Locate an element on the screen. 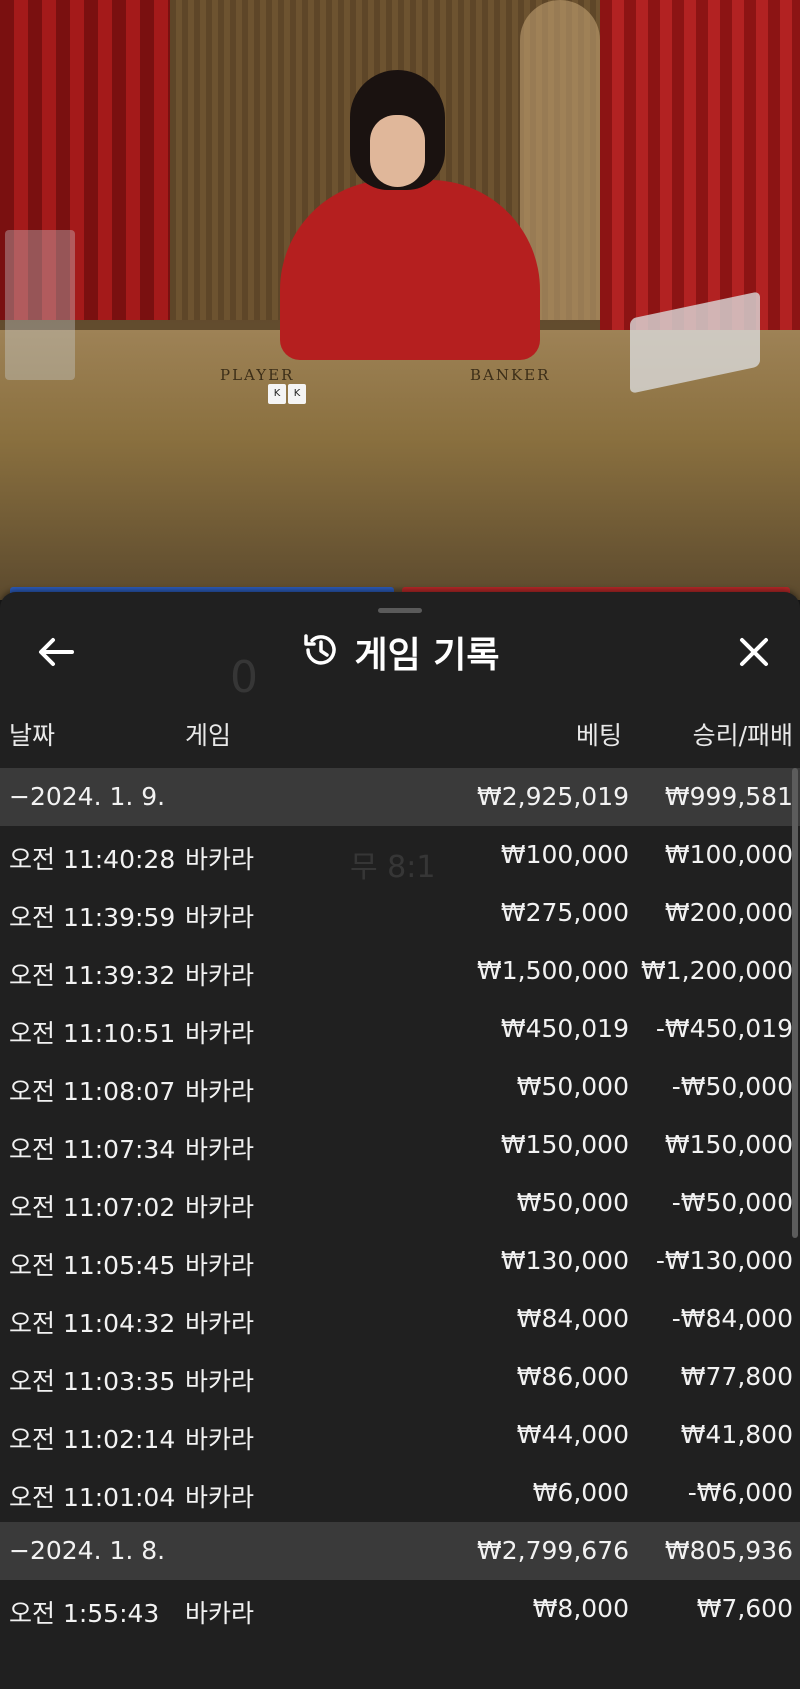 Image resolution: width=800 pixels, height=1689 pixels. history-row: 오전 11:08:07 바카라 ₩50,000 -₩50,000 is located at coordinates (400, 1087).